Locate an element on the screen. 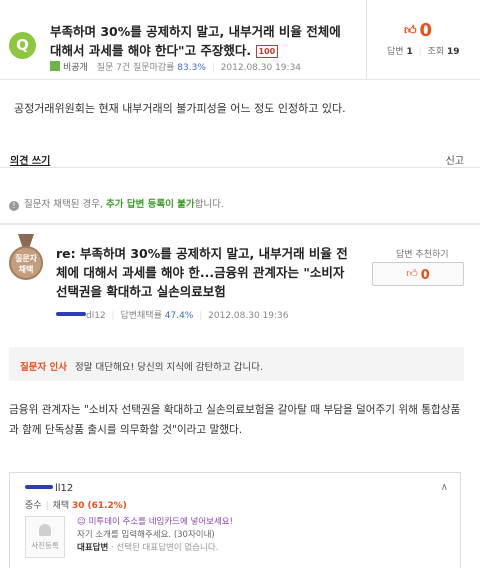 The height and width of the screenshot is (568, 480). hundred-badge: 100 is located at coordinates (267, 51).